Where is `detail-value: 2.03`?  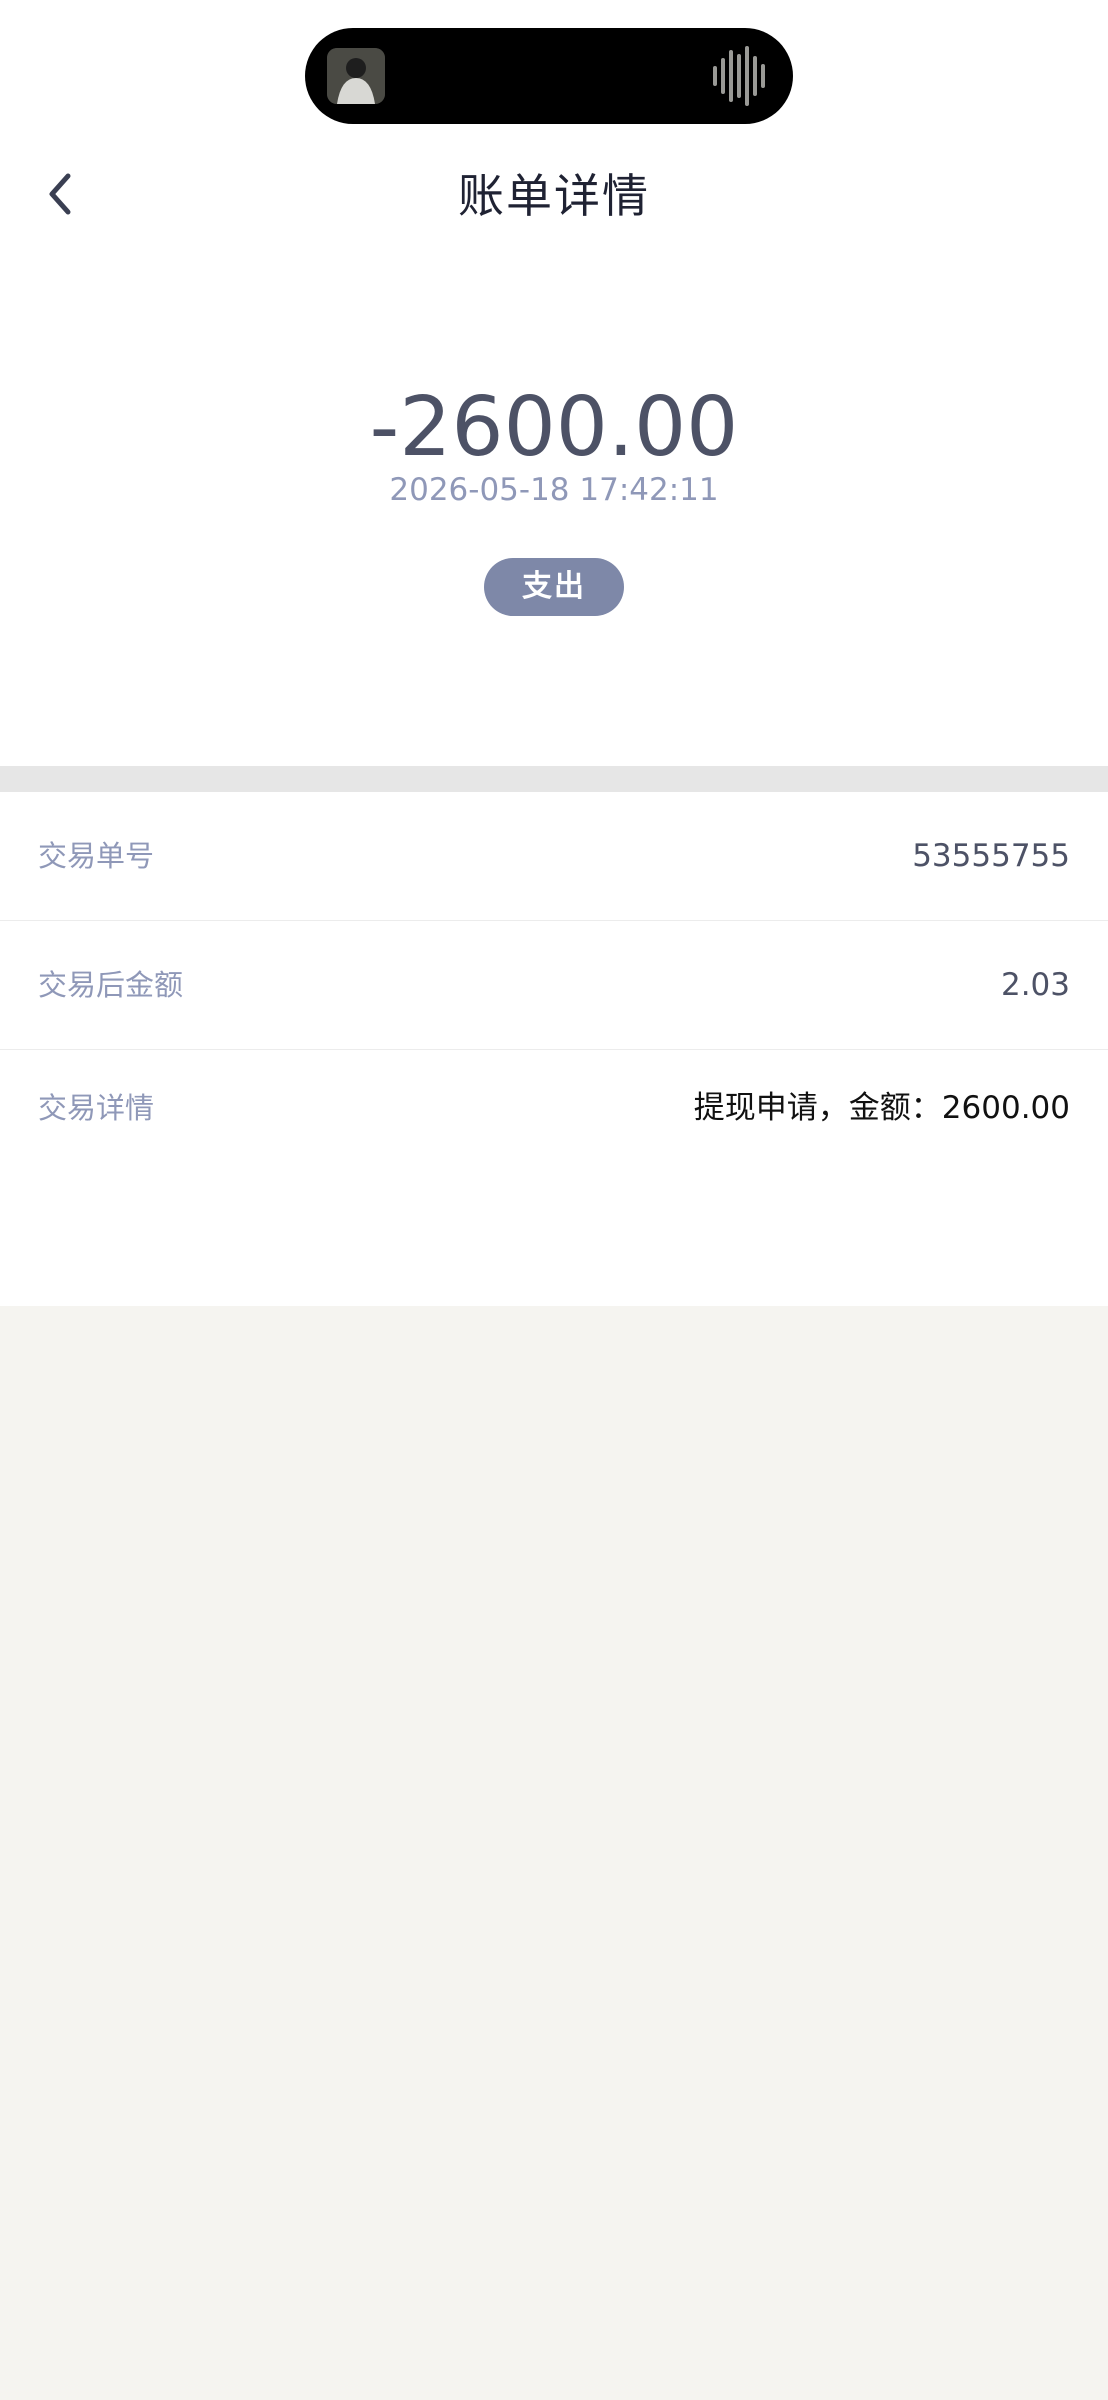
detail-value: 2.03 is located at coordinates (1035, 985).